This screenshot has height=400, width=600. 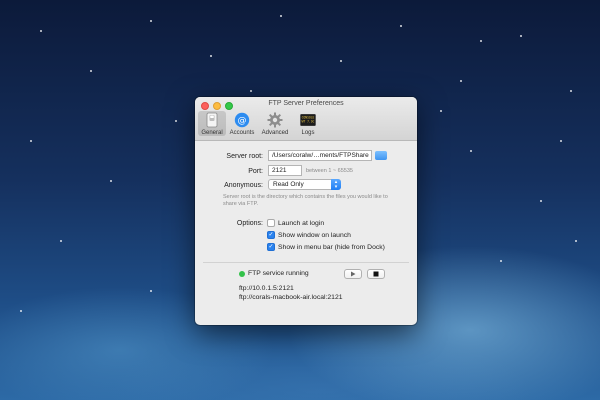 I want to click on server-root-label: Server root:, so click(x=244, y=156).